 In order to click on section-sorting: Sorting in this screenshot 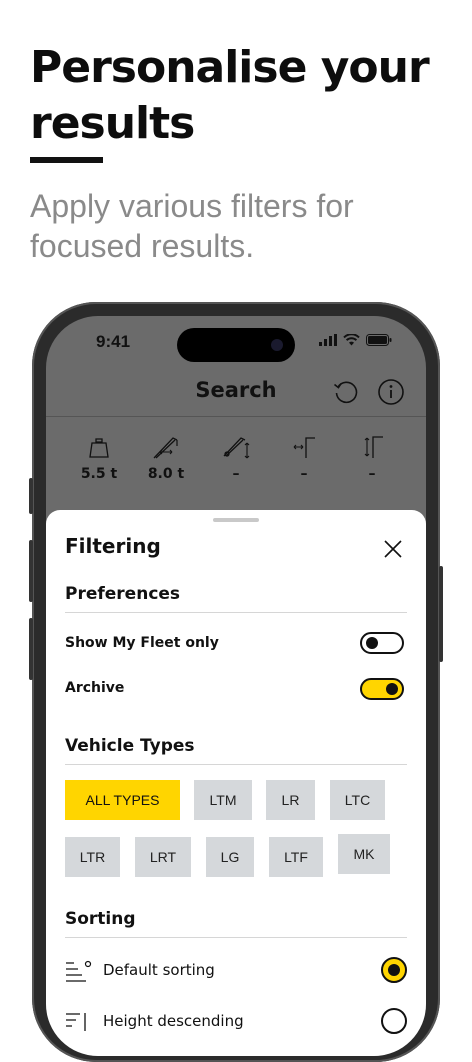, I will do `click(100, 919)`.